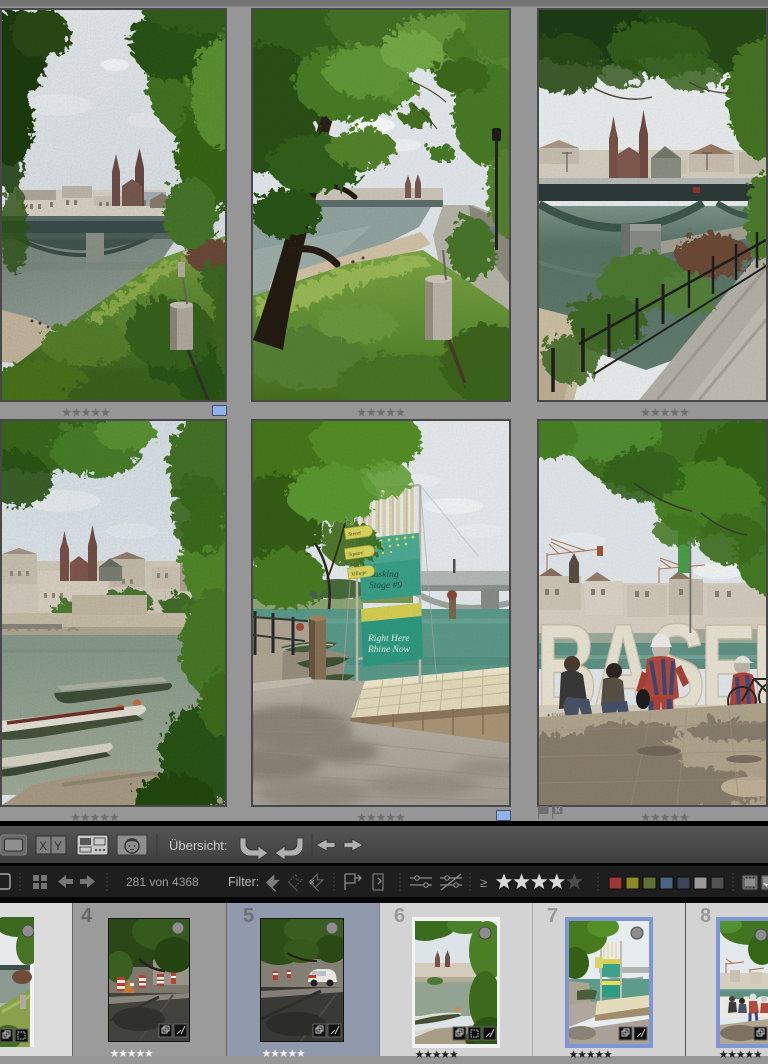  I want to click on svg-text: 281 von 4368, so click(162, 882).